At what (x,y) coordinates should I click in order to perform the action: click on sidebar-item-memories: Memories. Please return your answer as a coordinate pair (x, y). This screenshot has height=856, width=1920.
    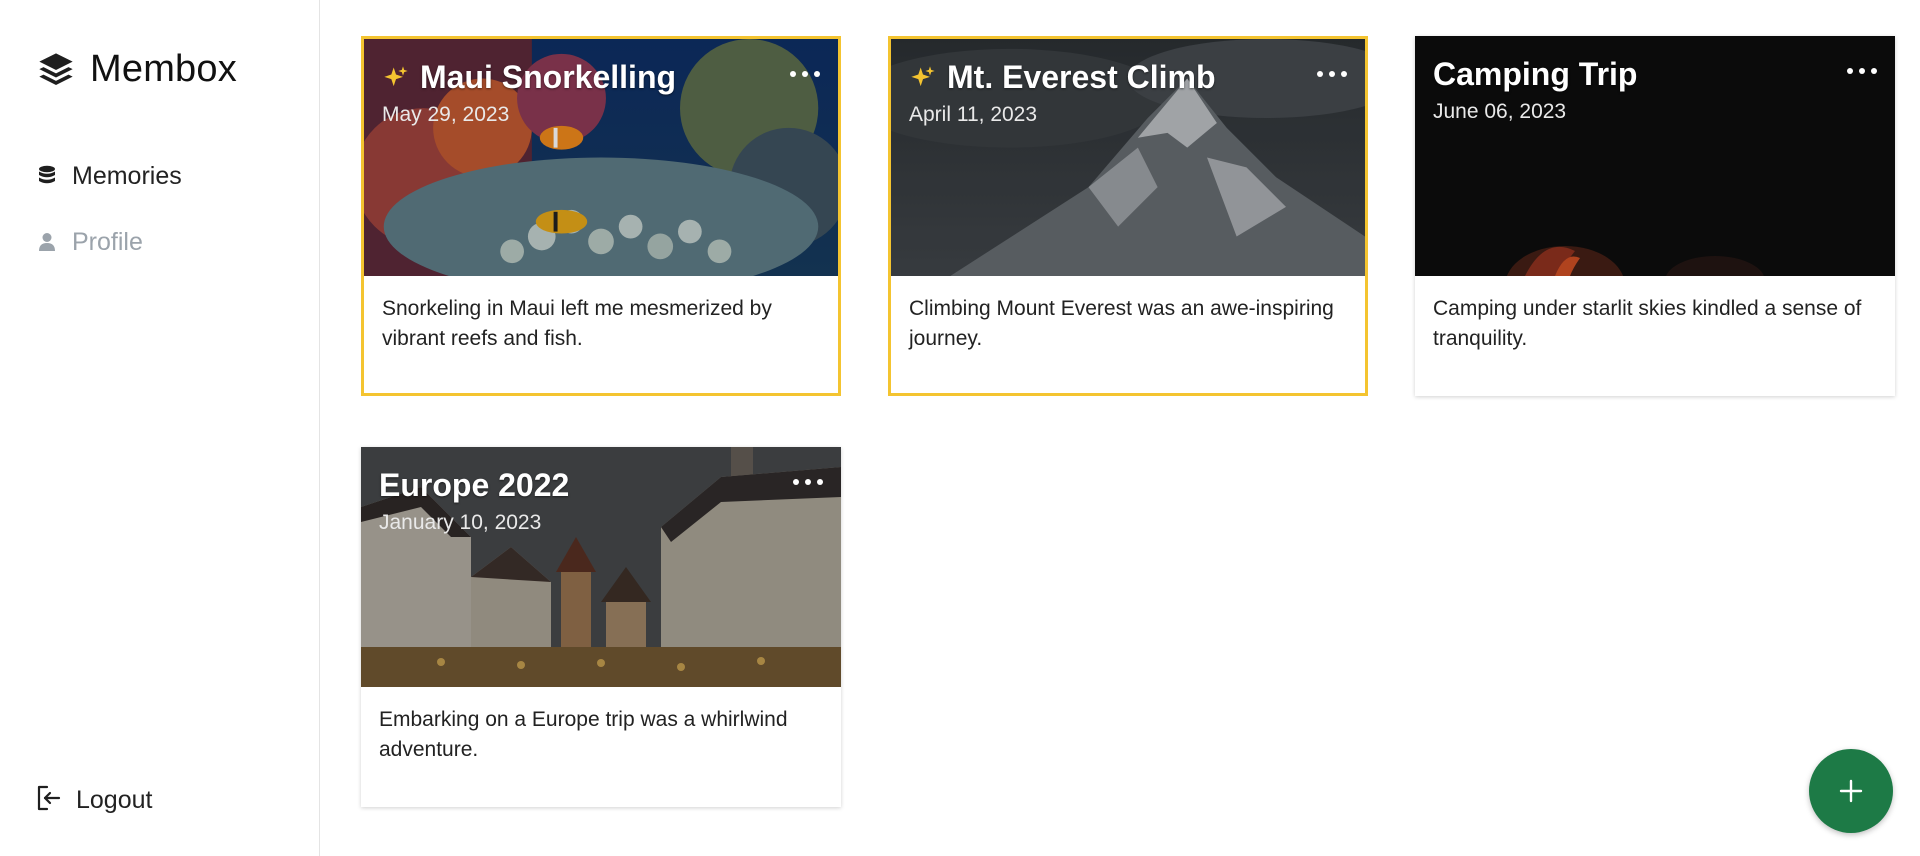
    Looking at the image, I should click on (109, 176).